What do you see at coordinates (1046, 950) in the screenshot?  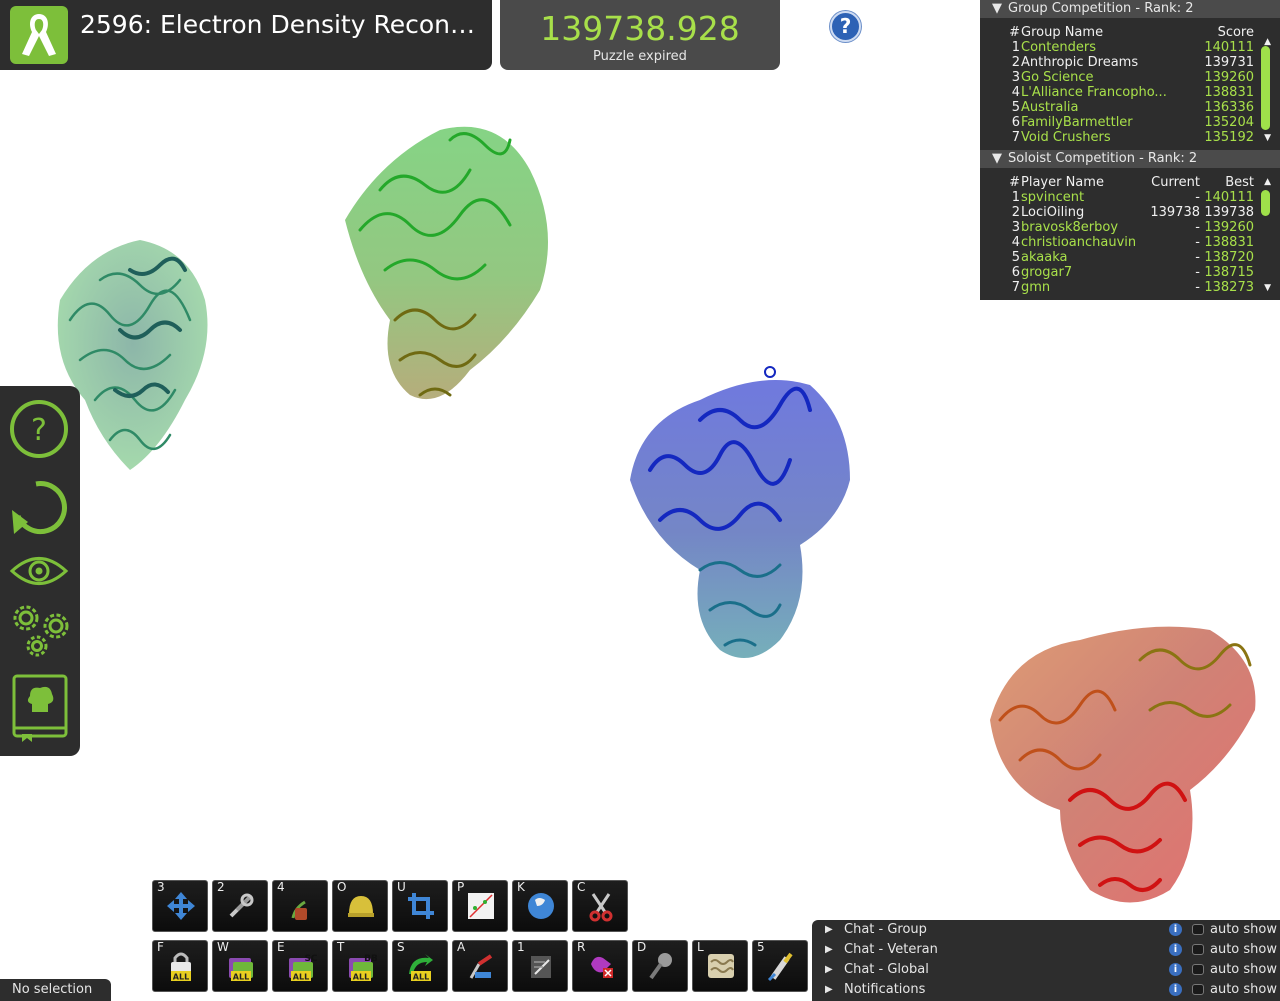 I see `chat-row: ▶ Chat - Veteran i auto show` at bounding box center [1046, 950].